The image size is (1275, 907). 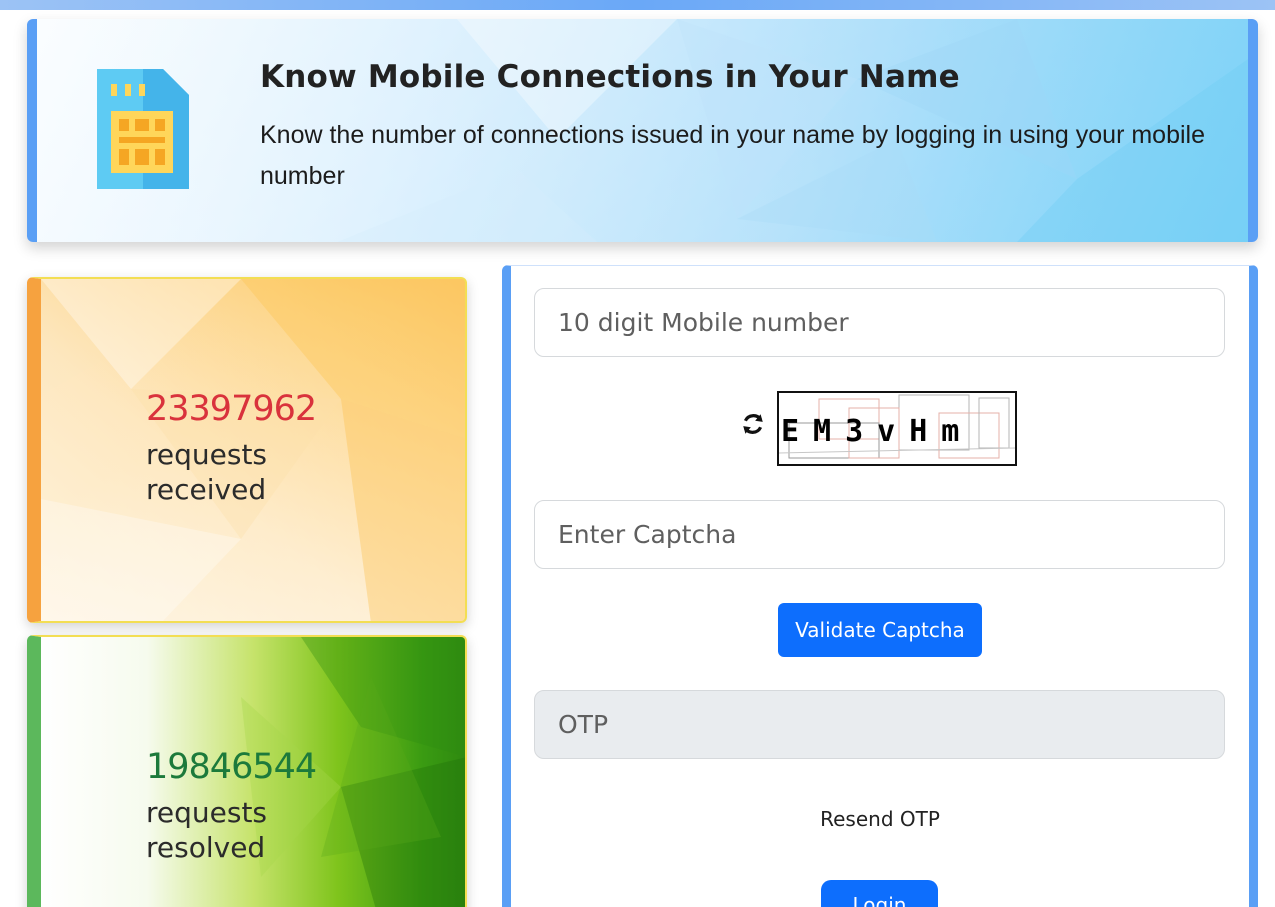 I want to click on captcha-image: EM3vHm, so click(x=897, y=428).